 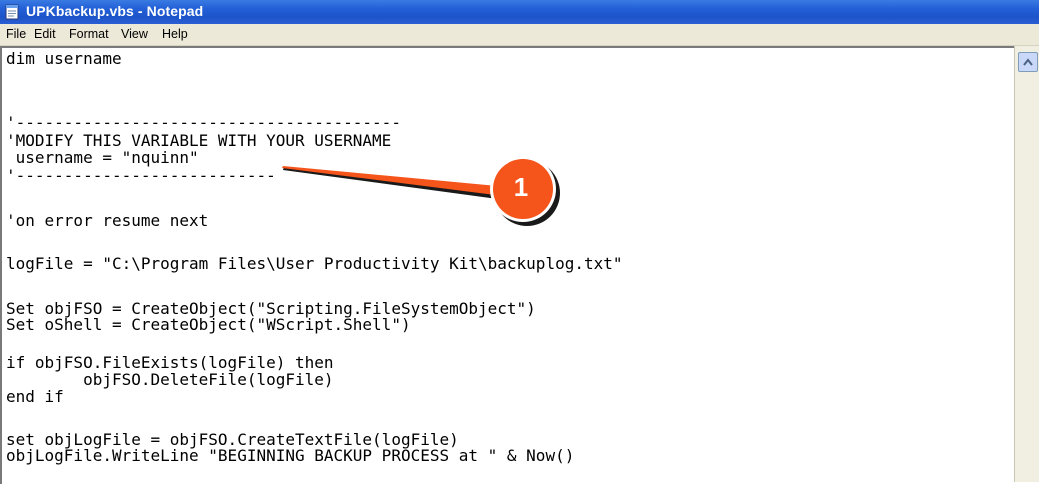 I want to click on callout-number: 1, so click(x=521, y=187).